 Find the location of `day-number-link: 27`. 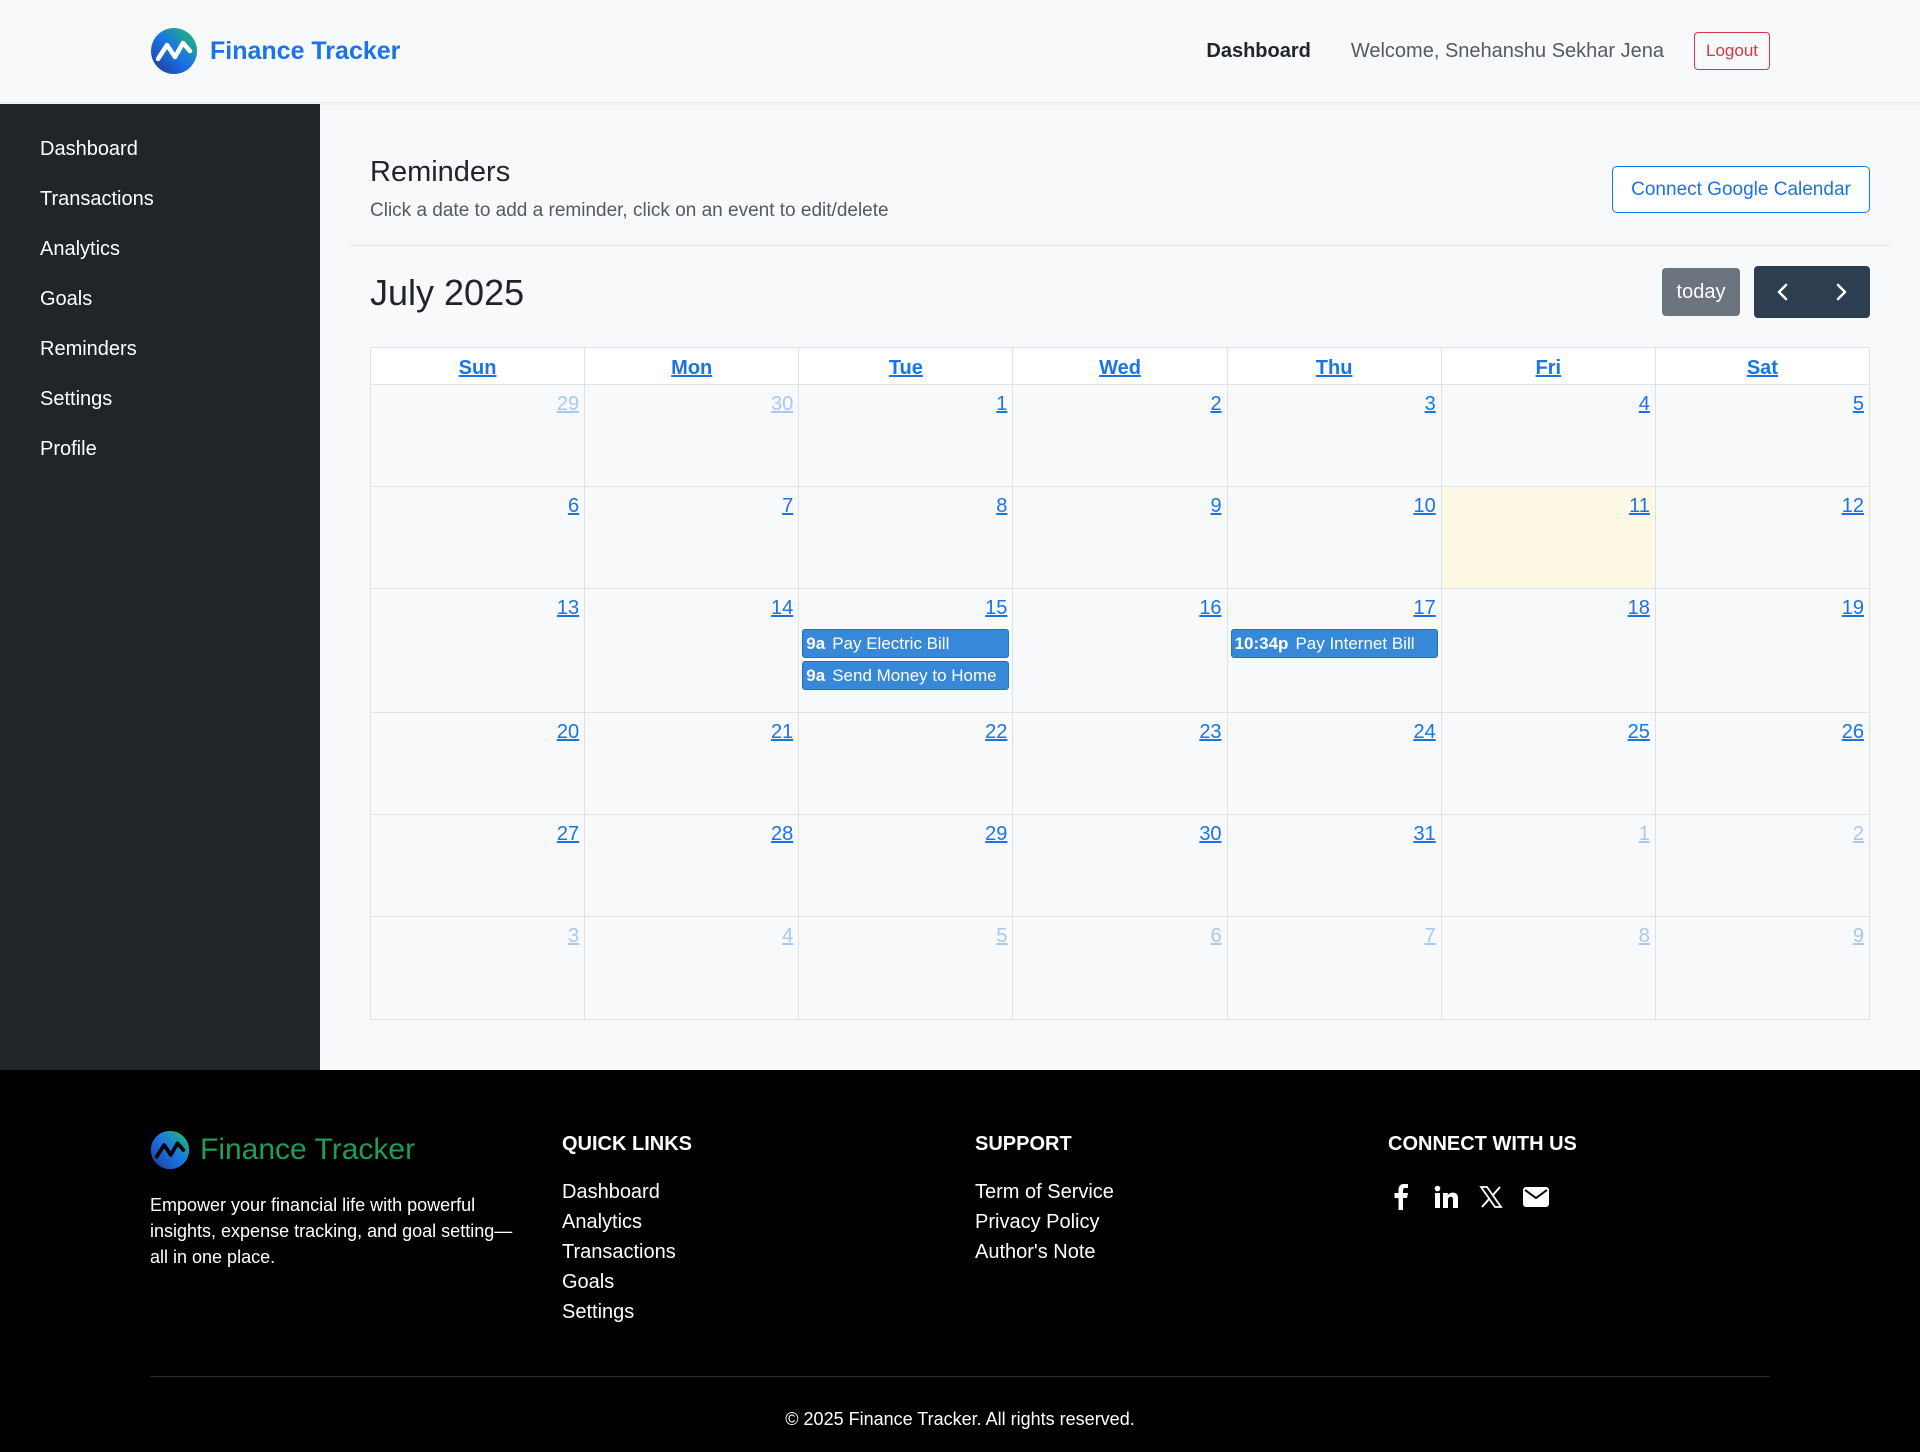

day-number-link: 27 is located at coordinates (568, 834).